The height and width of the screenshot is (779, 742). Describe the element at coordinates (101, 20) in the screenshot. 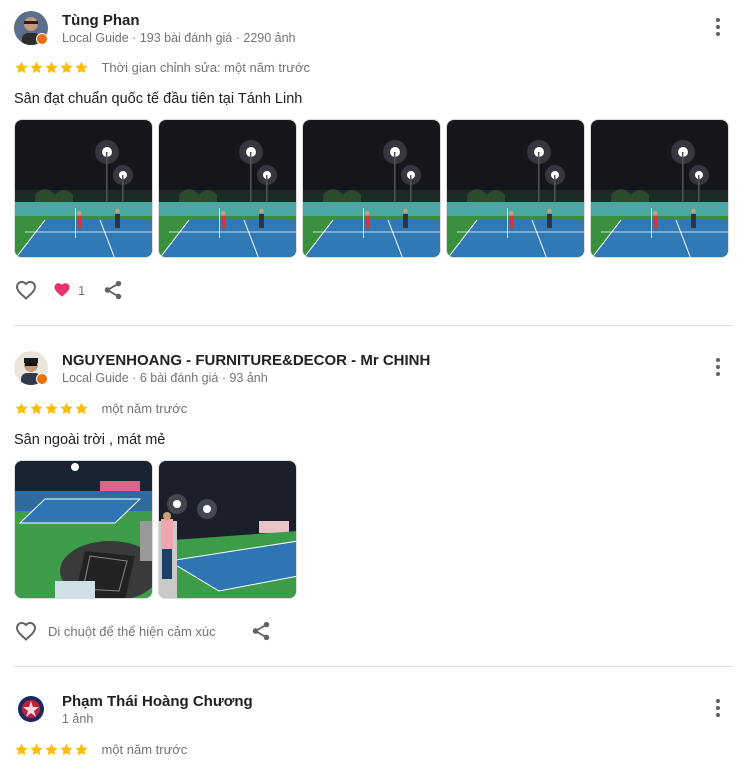

I see `reviewer-name: Tùng Phan` at that location.